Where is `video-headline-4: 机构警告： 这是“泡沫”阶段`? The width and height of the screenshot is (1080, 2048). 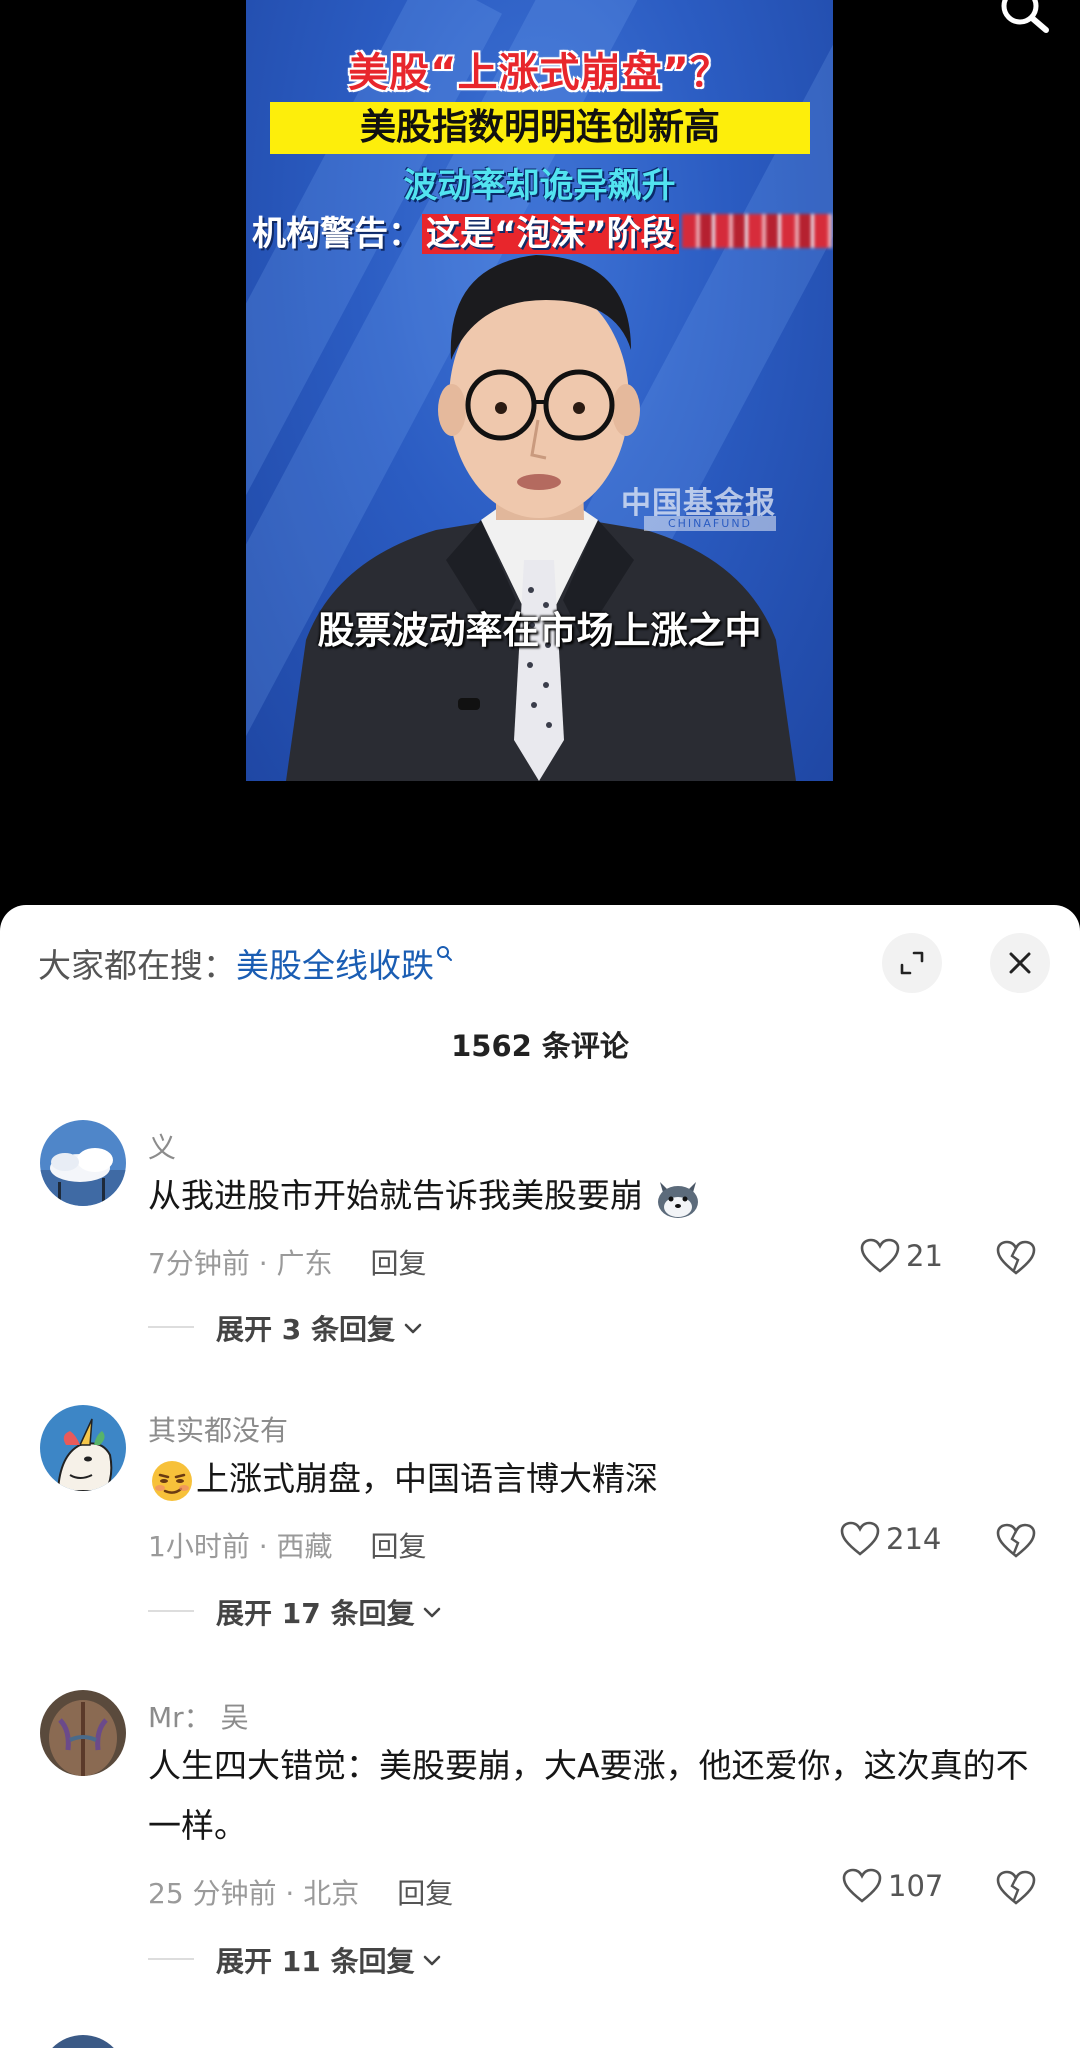
video-headline-4: 机构警告： 这是“泡沫”阶段 is located at coordinates (465, 230).